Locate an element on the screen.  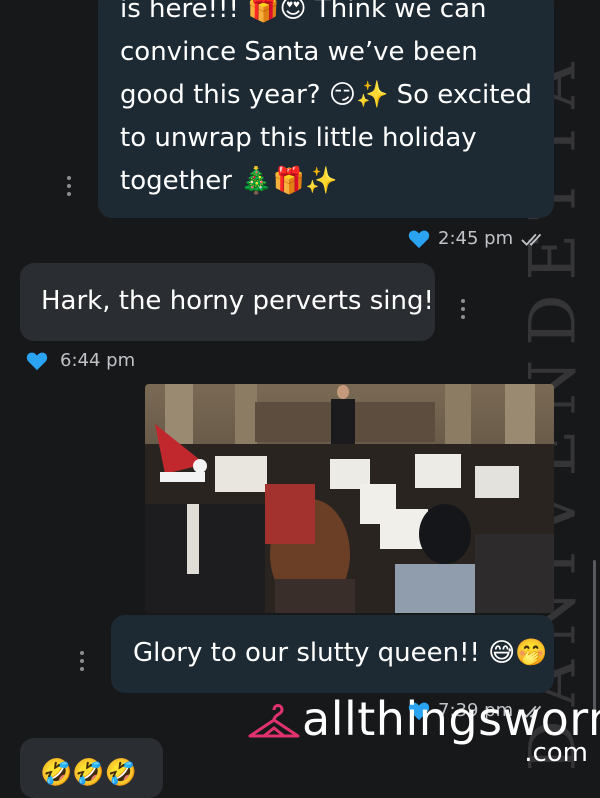
message-text: Hark, the horny perverts sing! is located at coordinates (237, 301).